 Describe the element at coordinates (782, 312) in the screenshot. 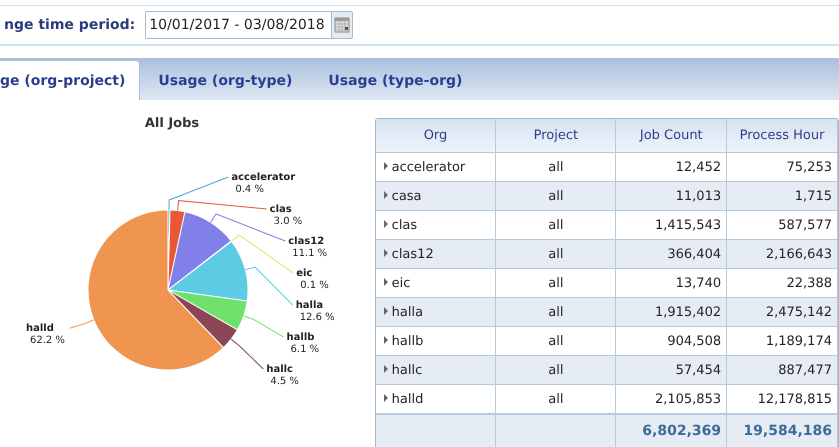

I see `table-cell: 2,475,142` at that location.